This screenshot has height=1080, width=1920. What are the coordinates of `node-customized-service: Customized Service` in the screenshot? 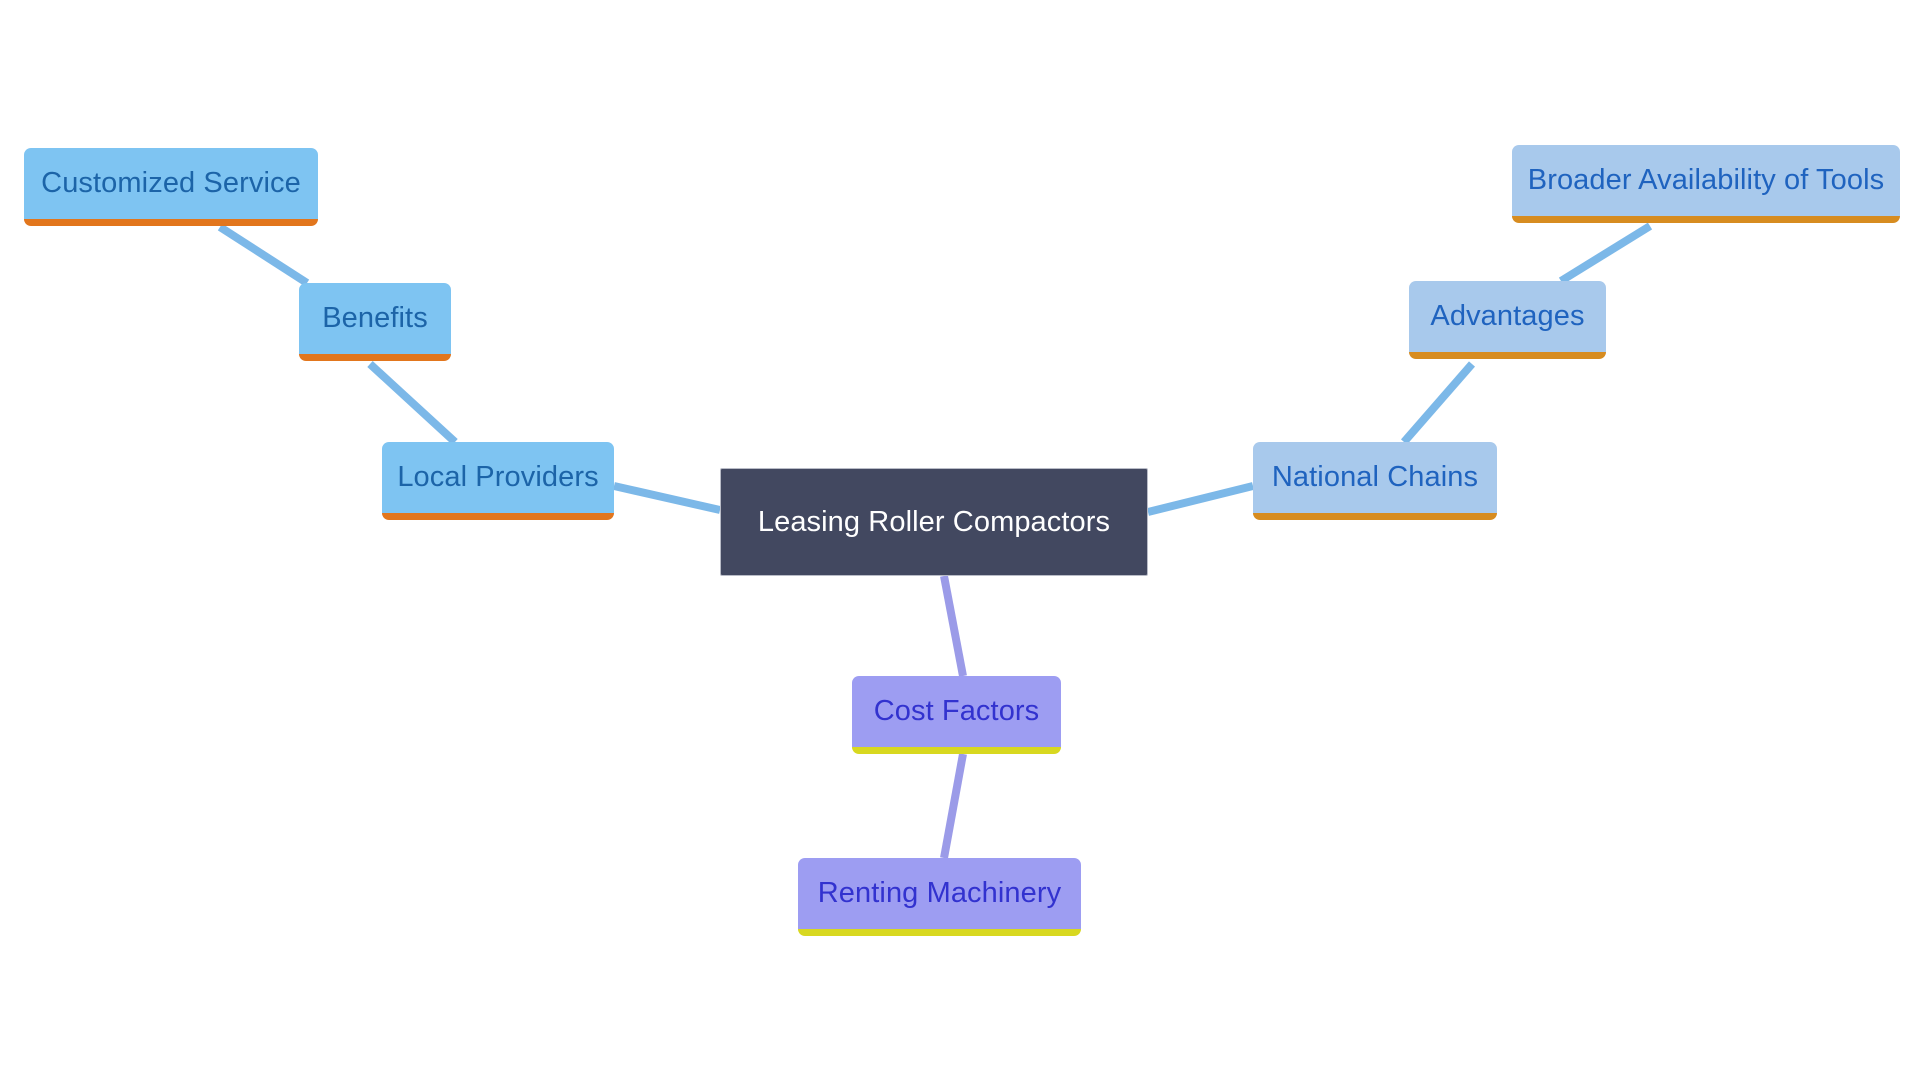 It's located at (171, 187).